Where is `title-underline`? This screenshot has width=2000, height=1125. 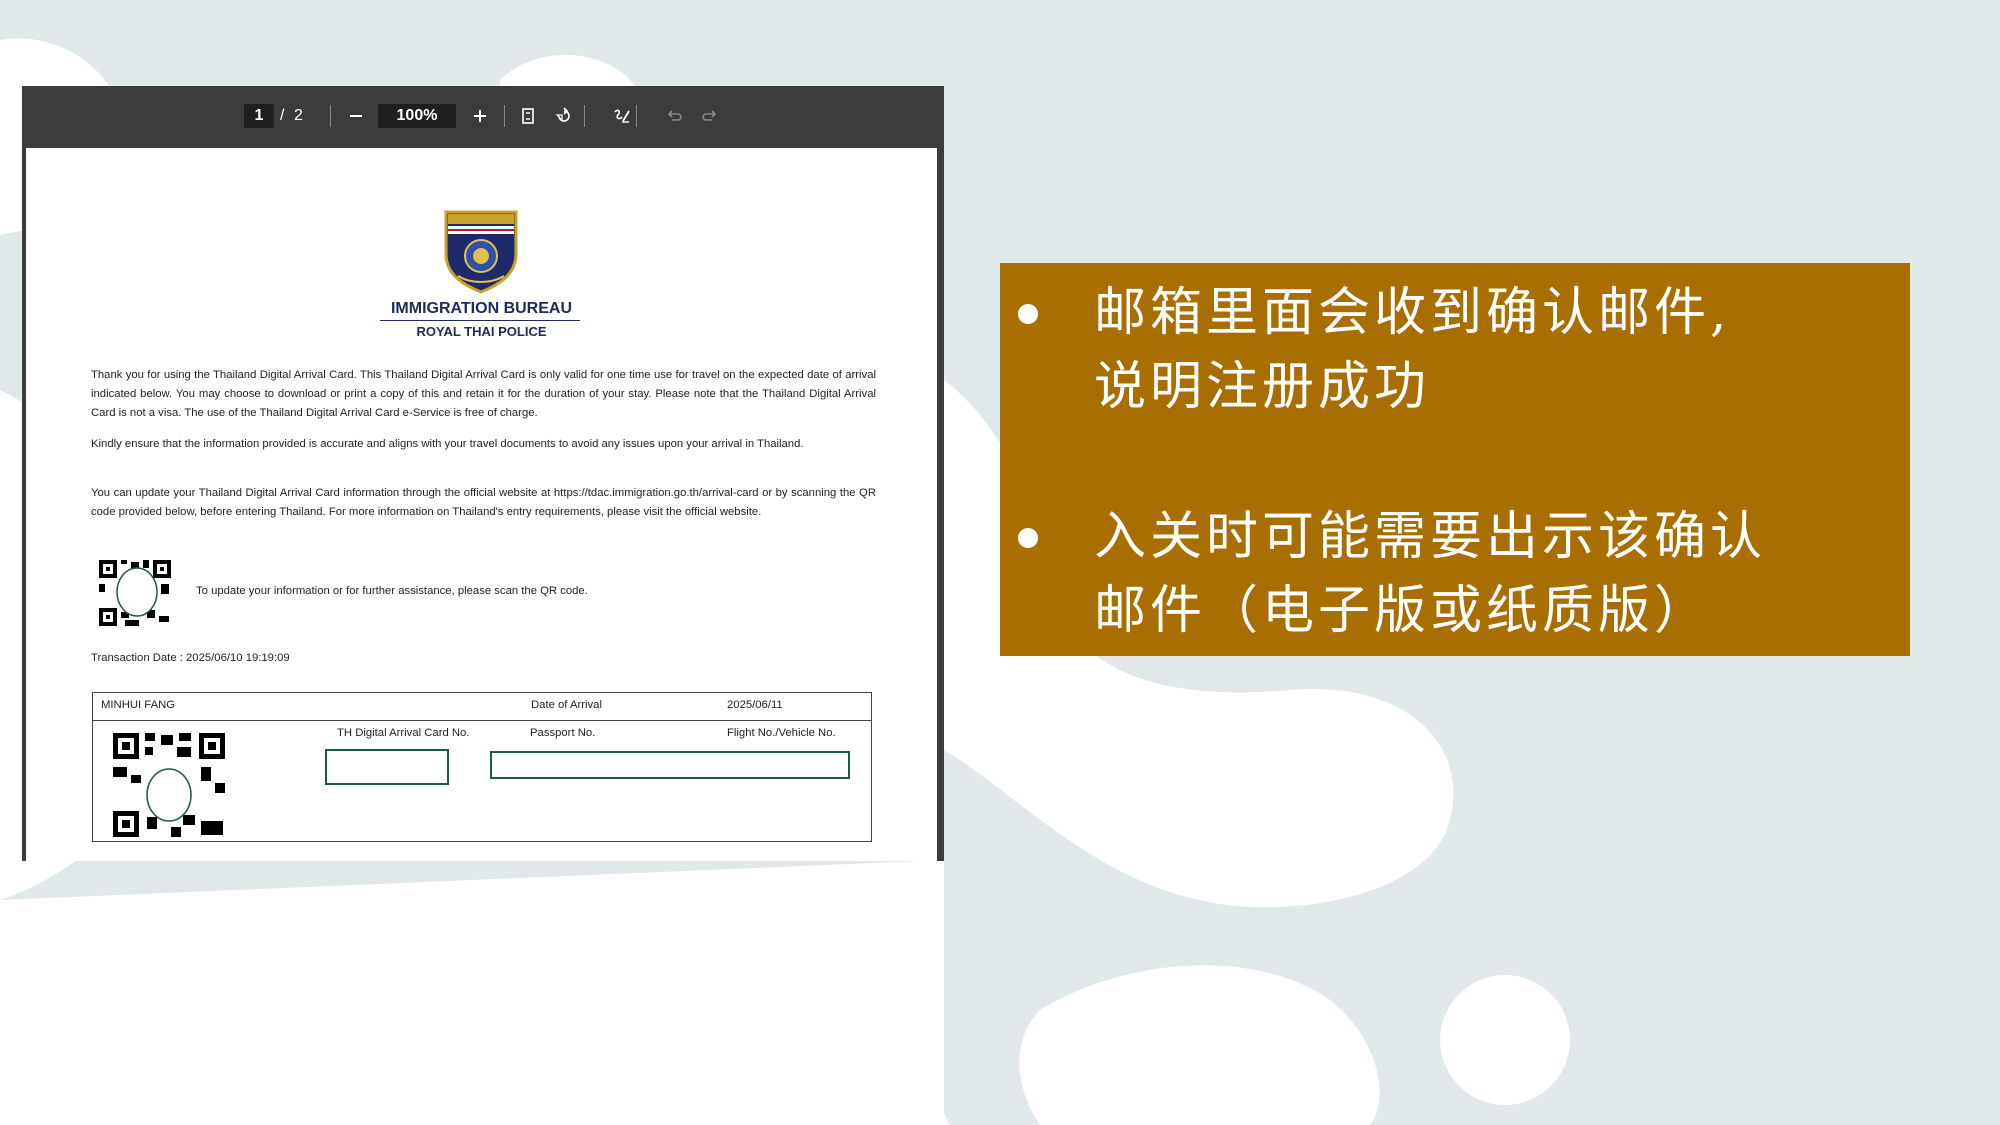 title-underline is located at coordinates (480, 320).